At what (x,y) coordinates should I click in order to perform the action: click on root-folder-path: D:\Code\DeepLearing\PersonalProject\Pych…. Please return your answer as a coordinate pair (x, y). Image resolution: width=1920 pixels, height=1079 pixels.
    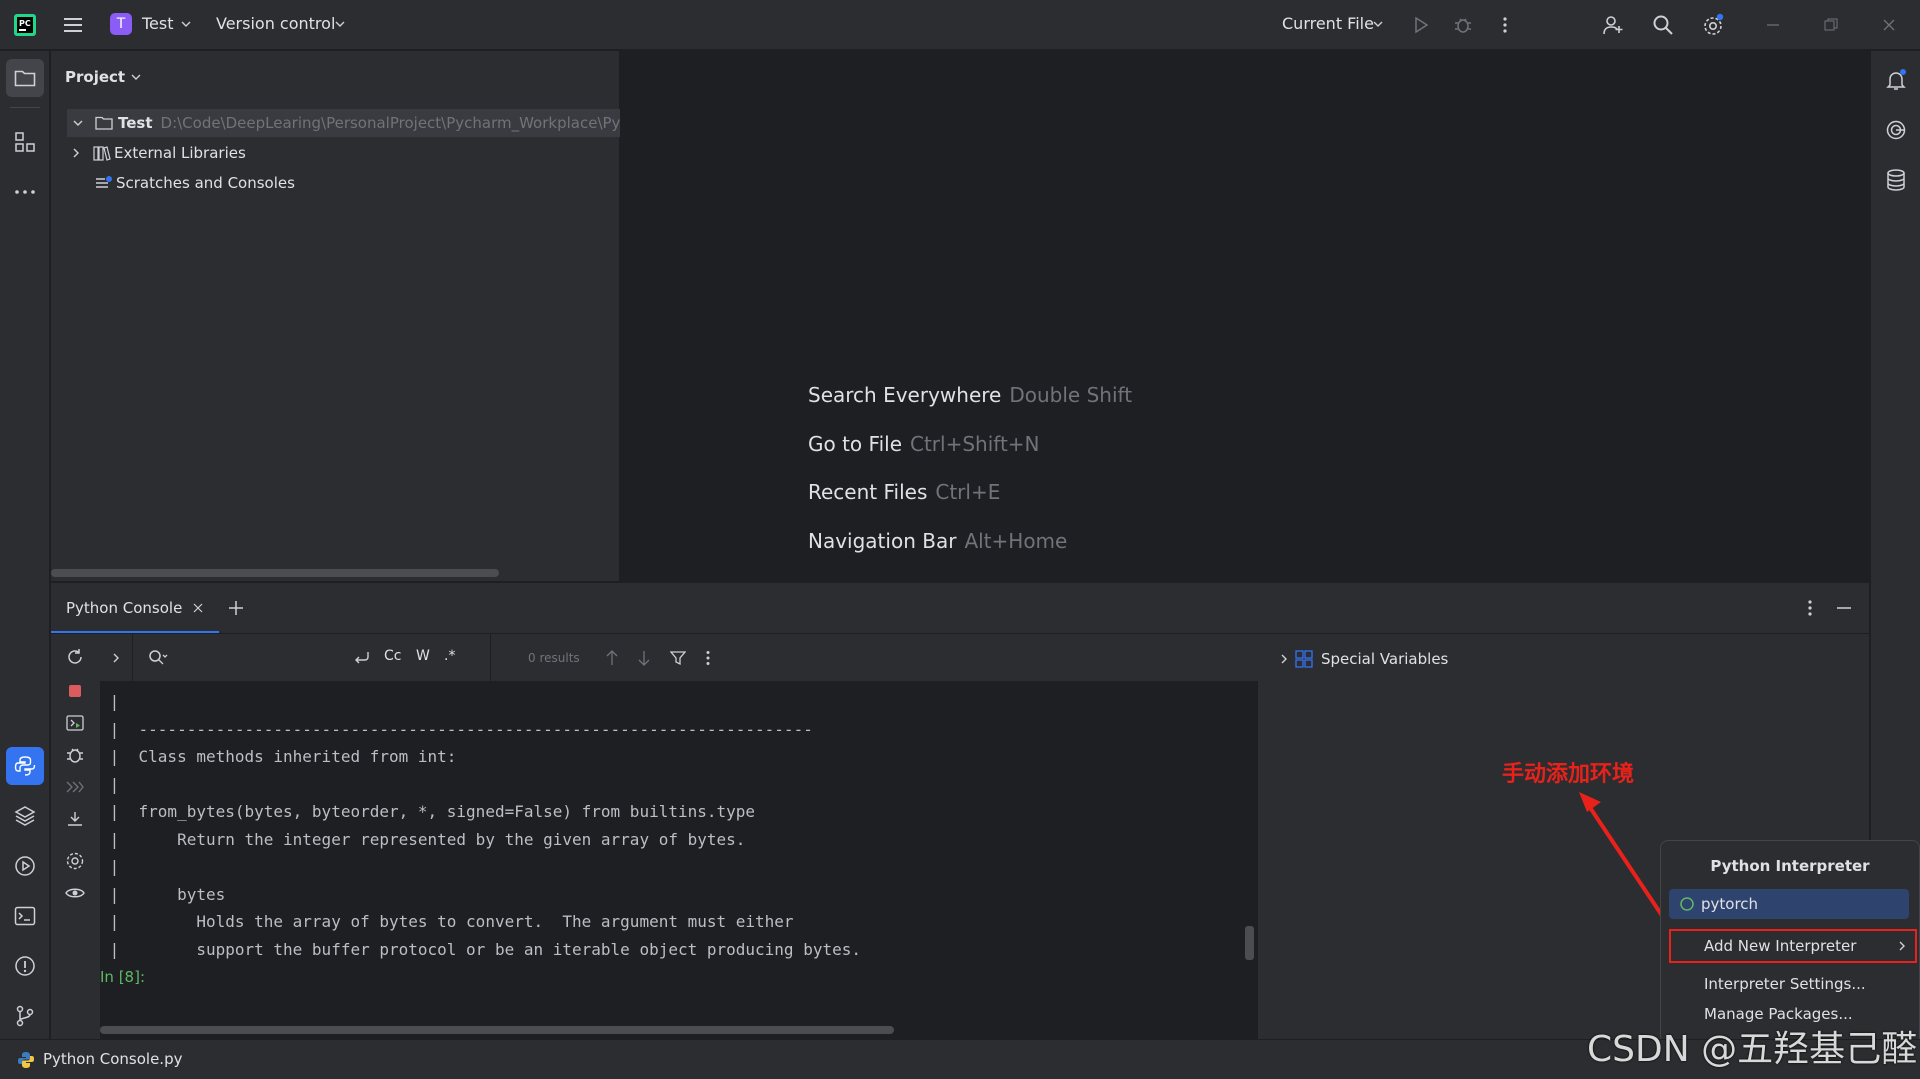
    Looking at the image, I should click on (390, 123).